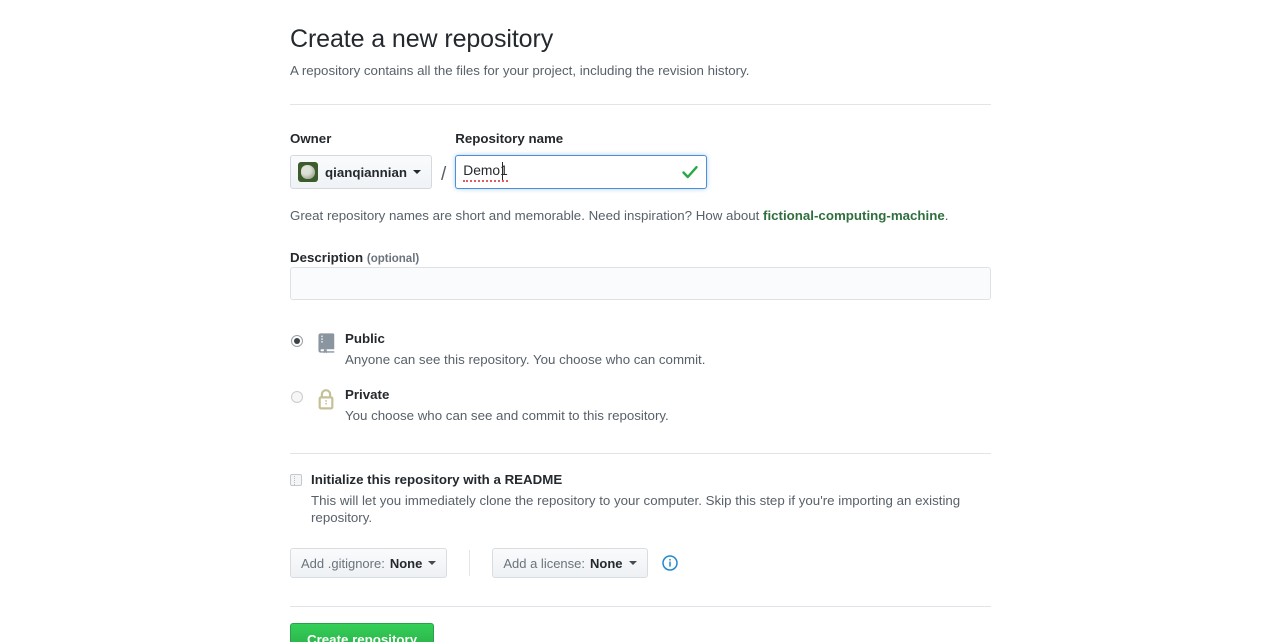 The height and width of the screenshot is (642, 1284). What do you see at coordinates (422, 39) in the screenshot?
I see `page-title: Create a new repository` at bounding box center [422, 39].